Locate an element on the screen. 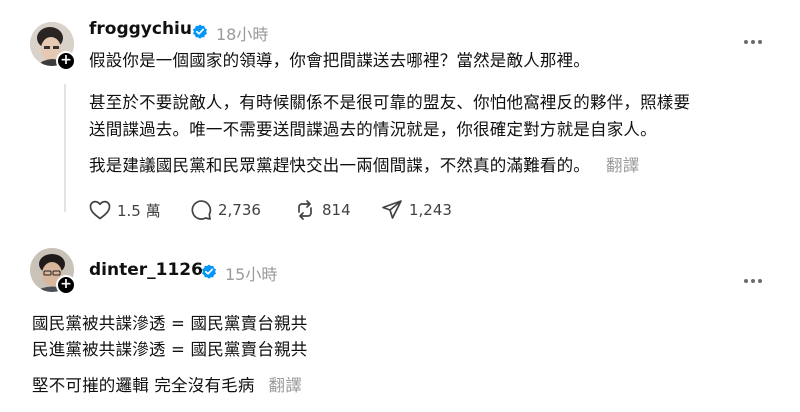 The image size is (800, 412). post-text-paragraph: 我是建議國民黨和民眾黨趕快交出一兩個間諜，不然真的滿難看的。 翻譯 is located at coordinates (364, 165).